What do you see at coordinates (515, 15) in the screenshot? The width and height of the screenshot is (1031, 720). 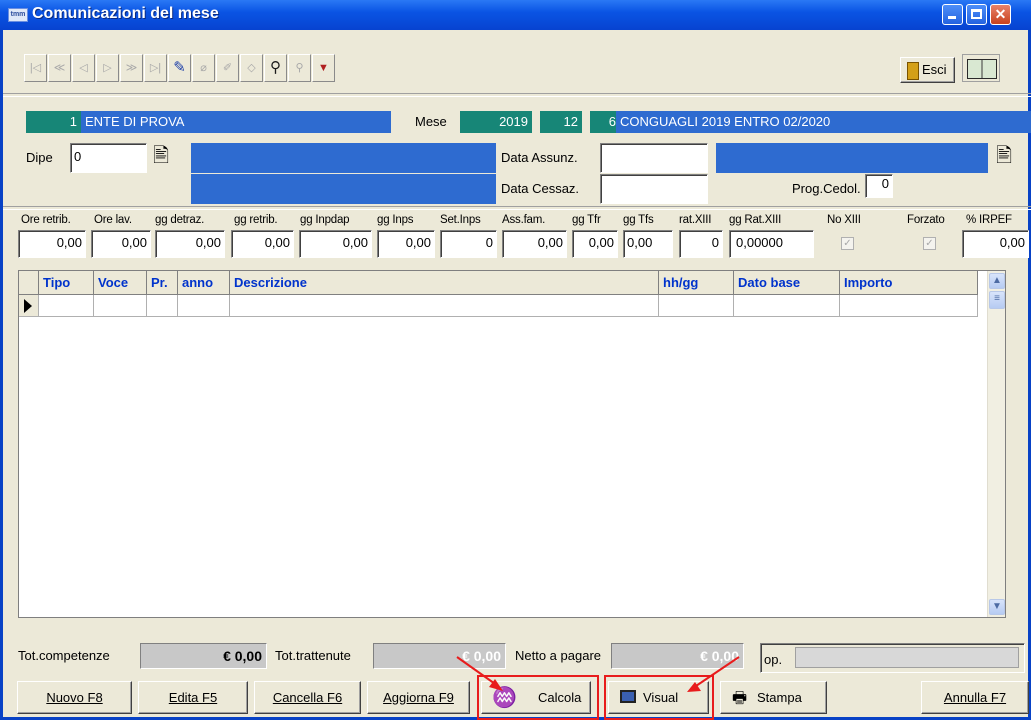 I see `title-bar: tmm Comunicazioni del mese ✕` at bounding box center [515, 15].